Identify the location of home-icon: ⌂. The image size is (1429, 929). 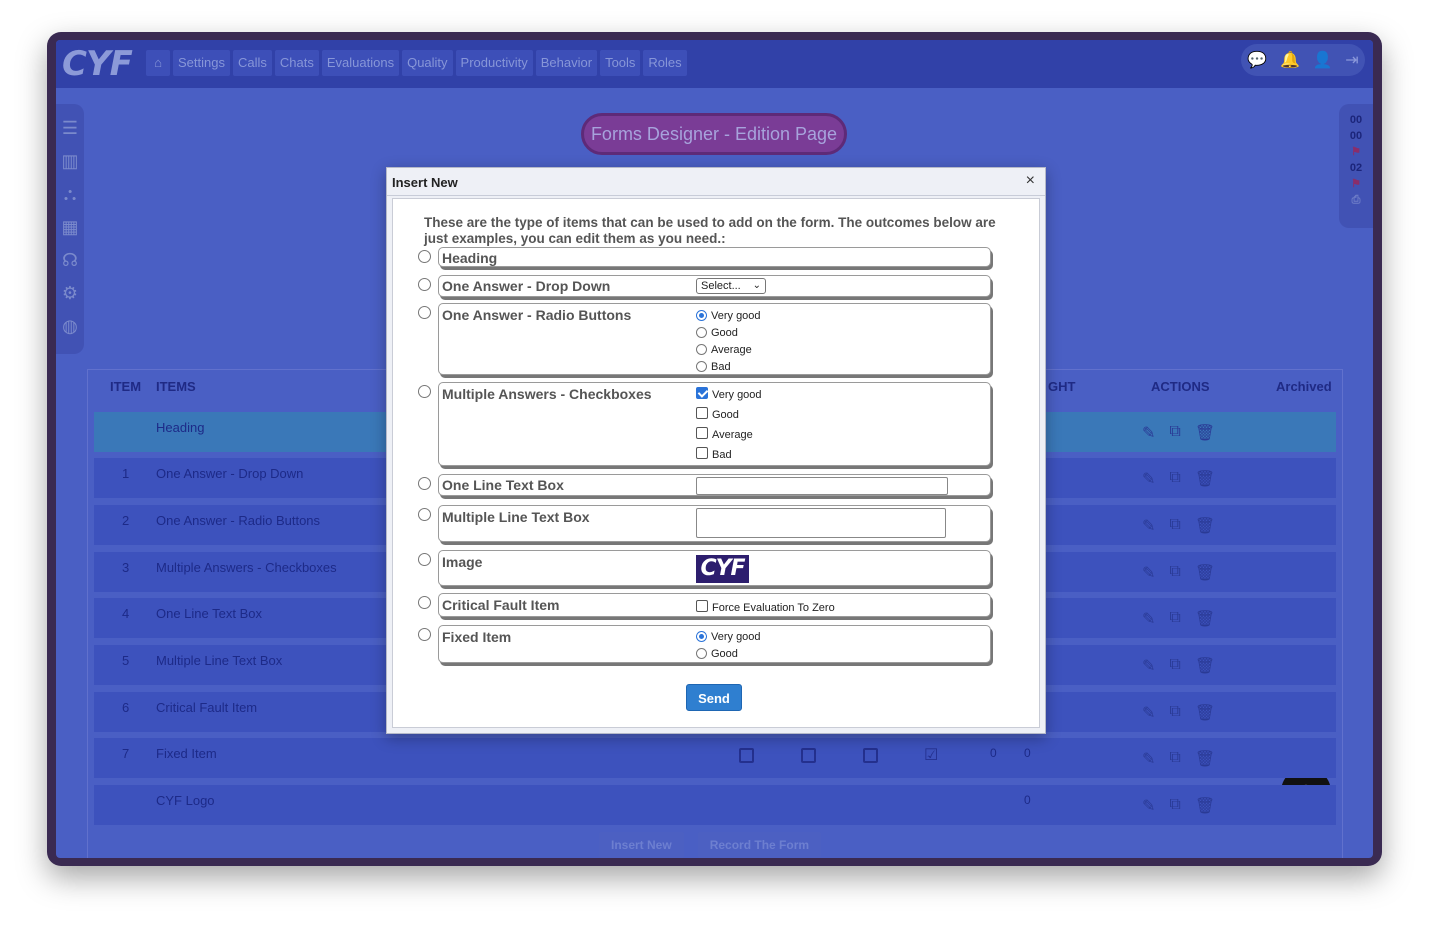
(158, 63).